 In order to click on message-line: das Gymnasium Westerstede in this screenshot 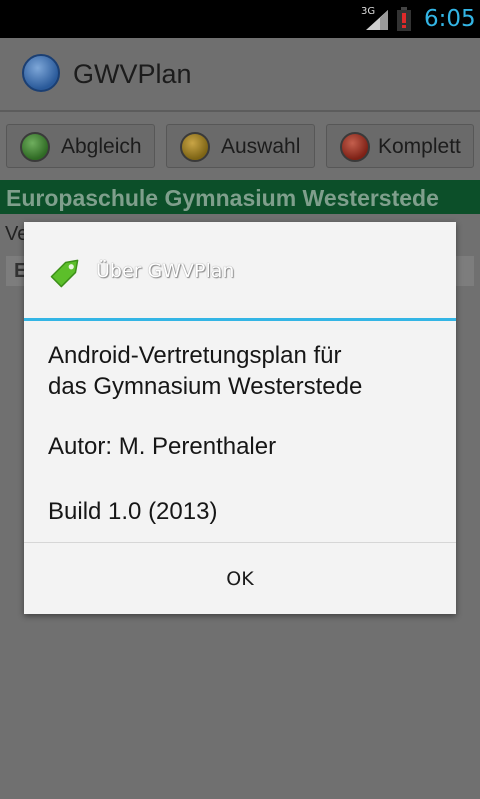, I will do `click(205, 386)`.